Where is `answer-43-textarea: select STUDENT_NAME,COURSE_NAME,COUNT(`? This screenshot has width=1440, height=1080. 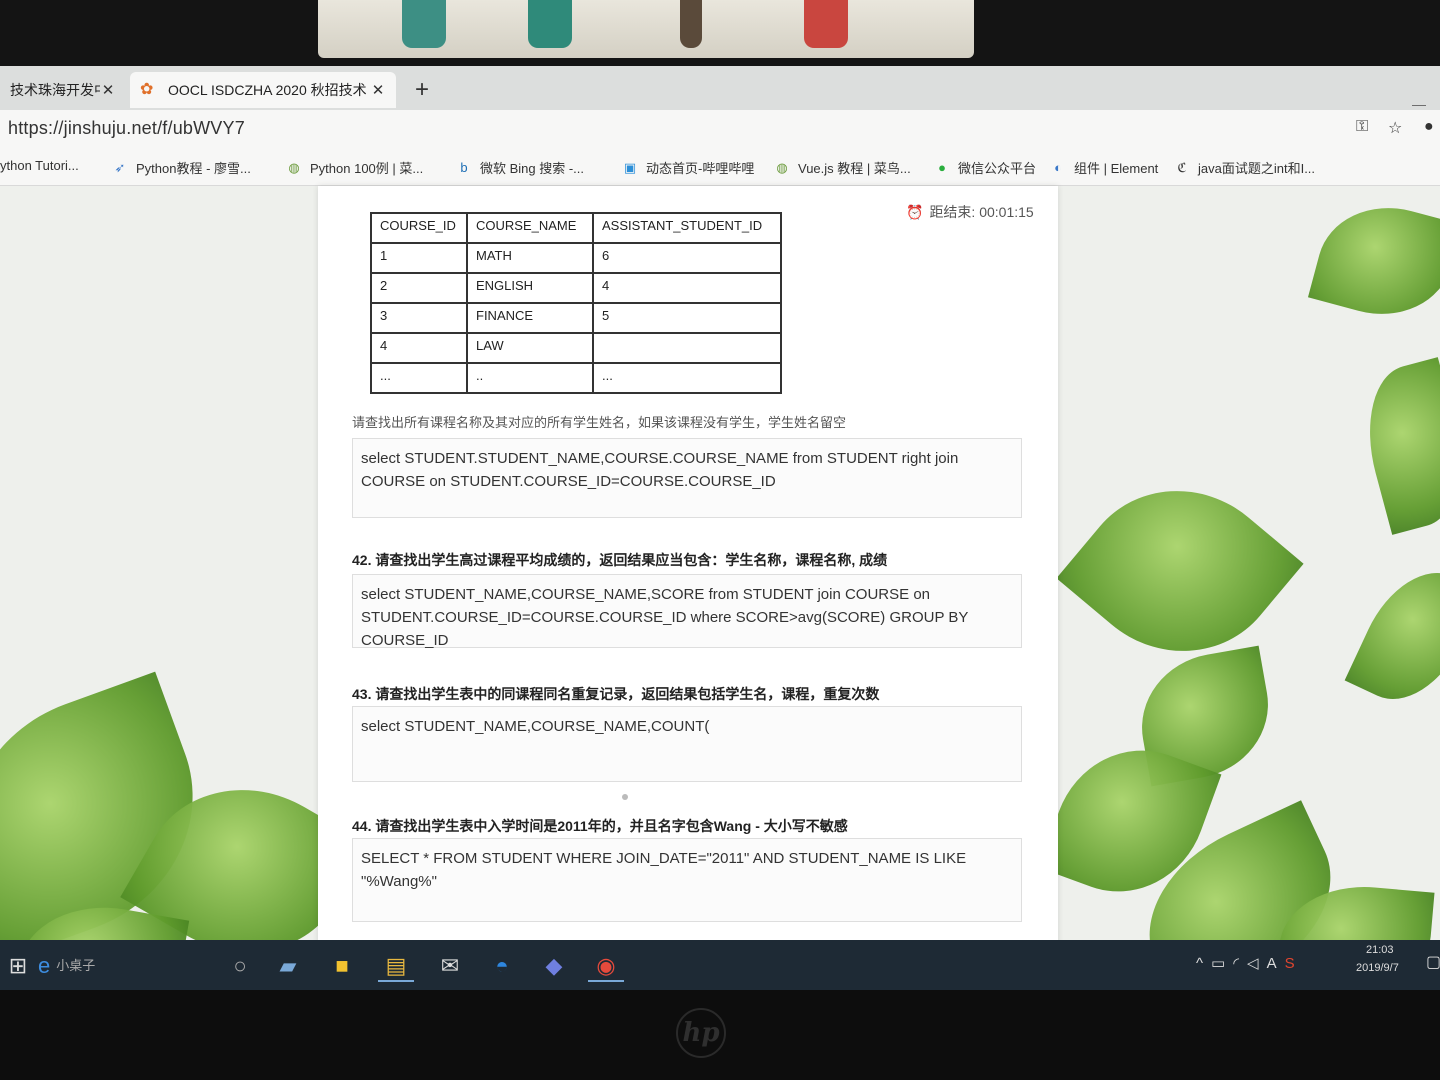 answer-43-textarea: select STUDENT_NAME,COURSE_NAME,COUNT( is located at coordinates (687, 744).